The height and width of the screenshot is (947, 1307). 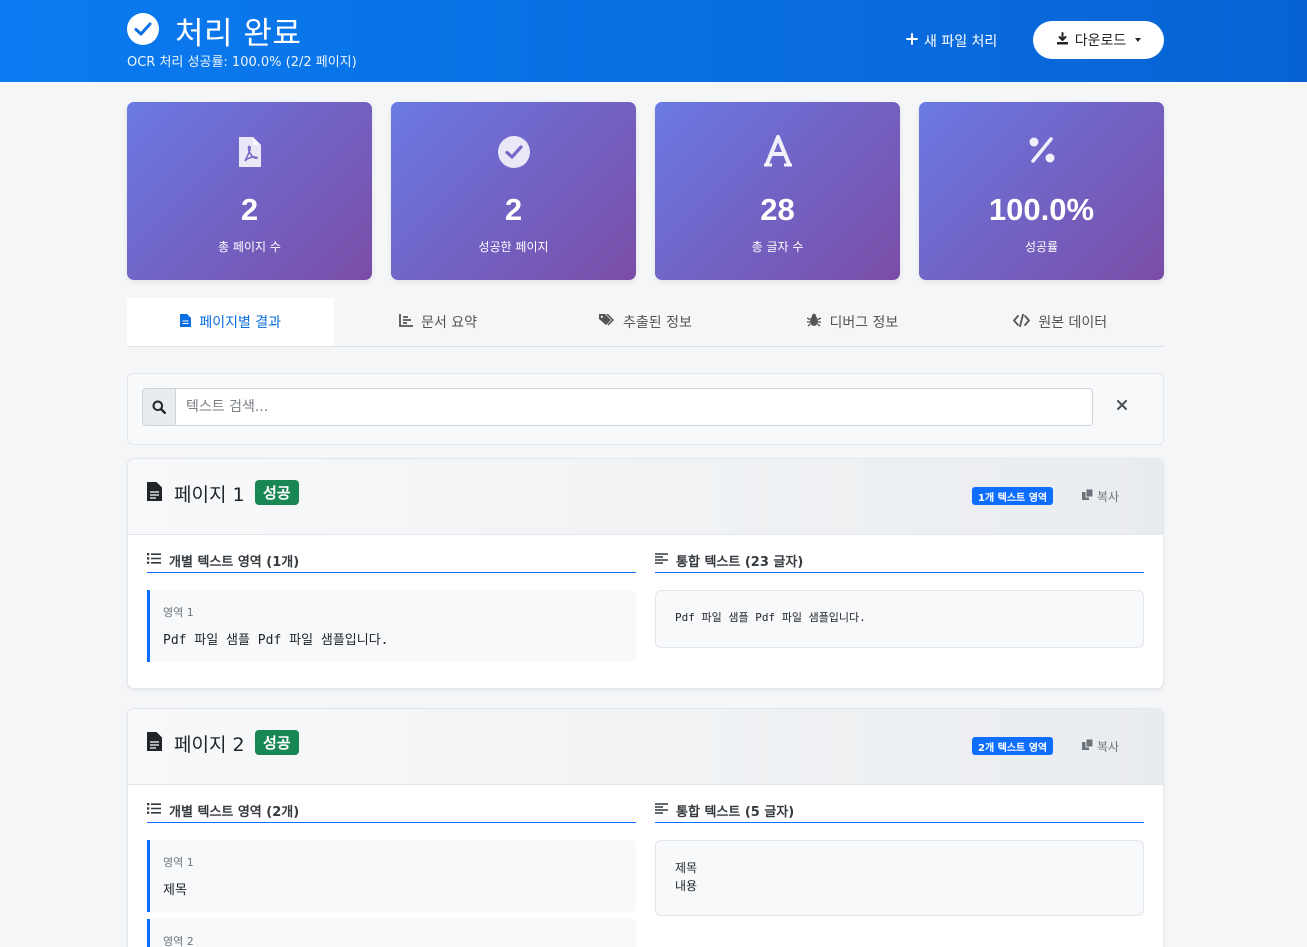 What do you see at coordinates (242, 62) in the screenshot?
I see `success-rate-subtitle: OCR 처리 성공률: 100.0% (2/2 페이지)` at bounding box center [242, 62].